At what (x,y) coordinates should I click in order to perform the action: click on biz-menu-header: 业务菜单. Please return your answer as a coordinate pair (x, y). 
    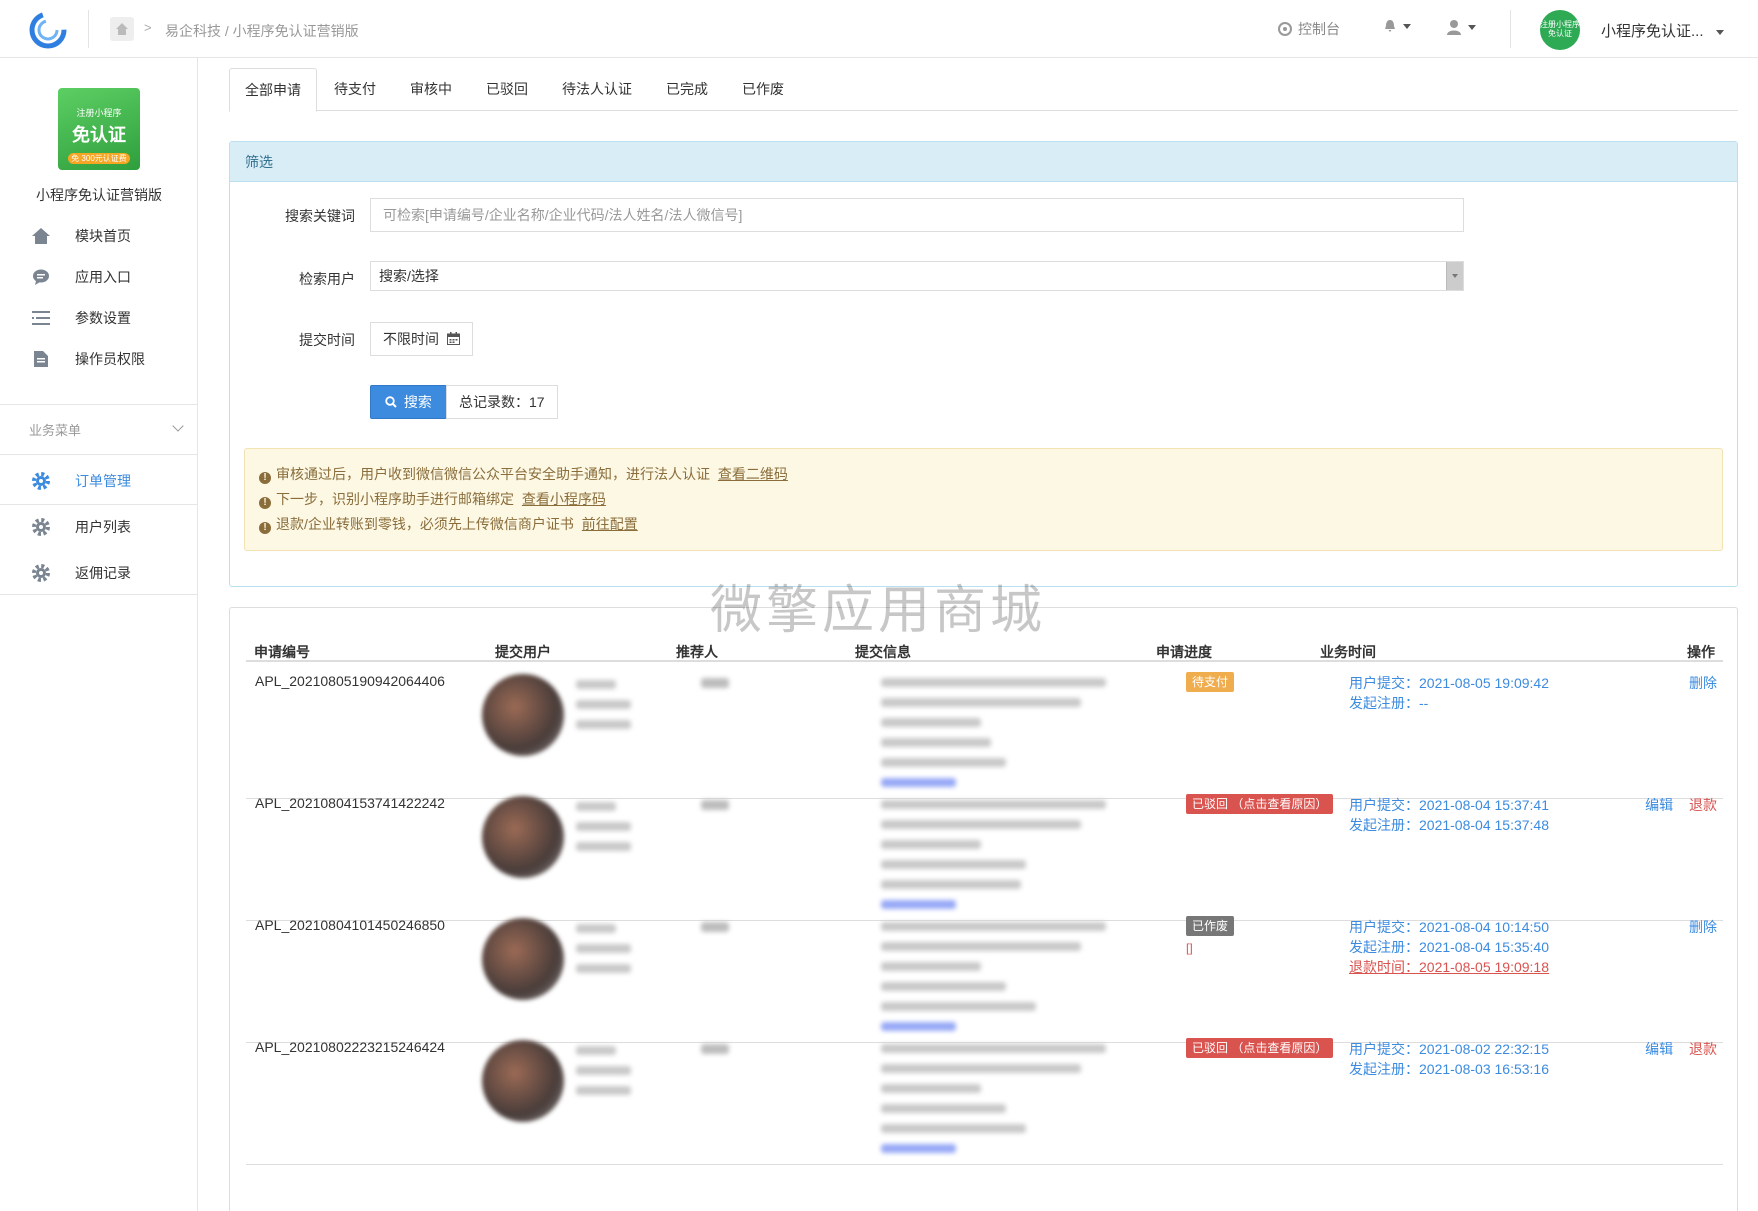
    Looking at the image, I should click on (55, 429).